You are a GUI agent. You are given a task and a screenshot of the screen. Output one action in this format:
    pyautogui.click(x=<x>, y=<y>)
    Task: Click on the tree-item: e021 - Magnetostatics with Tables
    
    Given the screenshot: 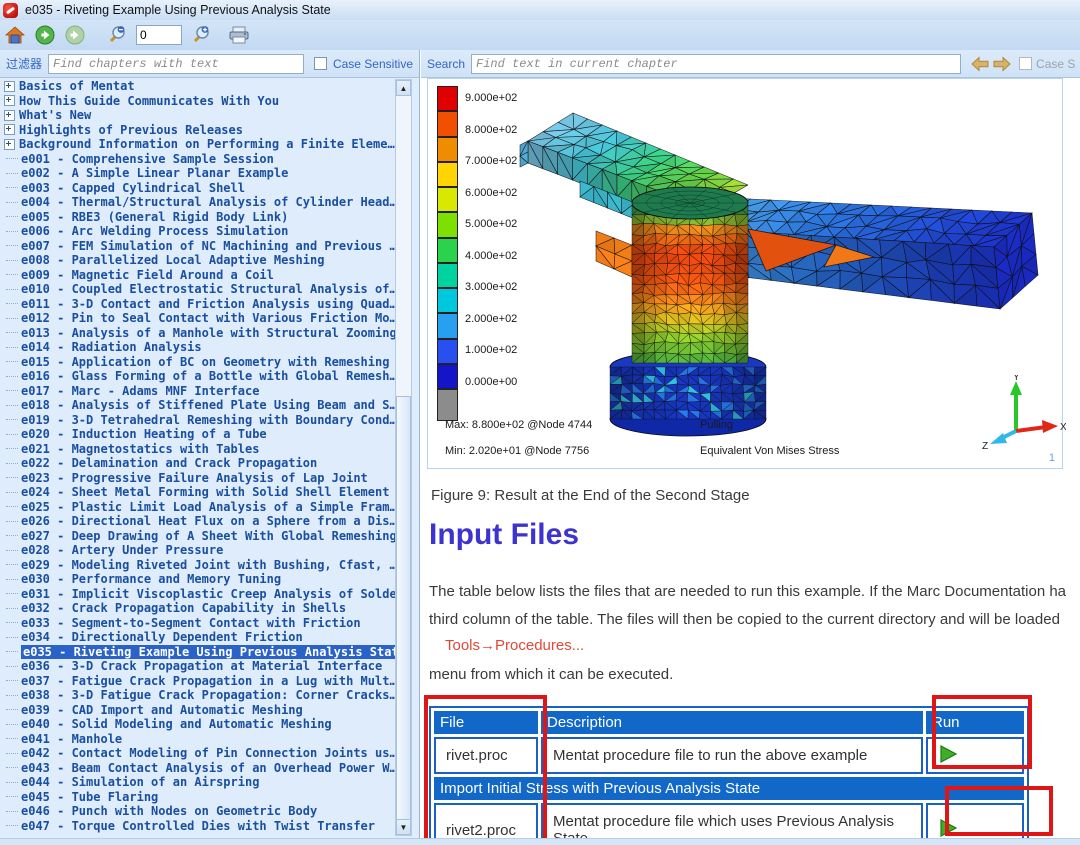 What is the action you would take?
    pyautogui.click(x=198, y=449)
    